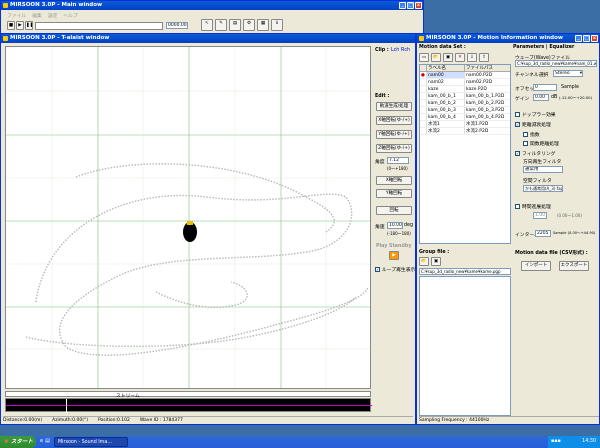 The width and height of the screenshot is (600, 448). What do you see at coordinates (535, 114) in the screenshot?
I see `doppler-checkbox: ドップラー効果` at bounding box center [535, 114].